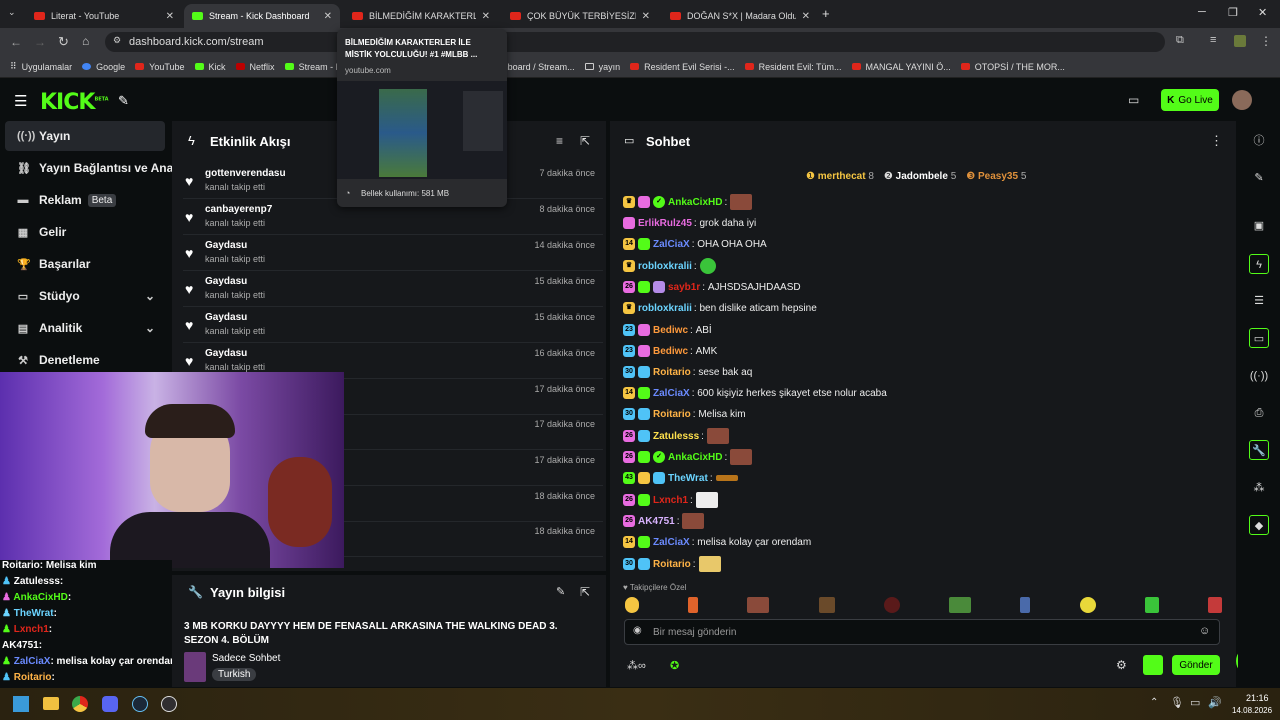 The height and width of the screenshot is (720, 1280). Describe the element at coordinates (1259, 226) in the screenshot. I see `preview-icon: ▣` at that location.